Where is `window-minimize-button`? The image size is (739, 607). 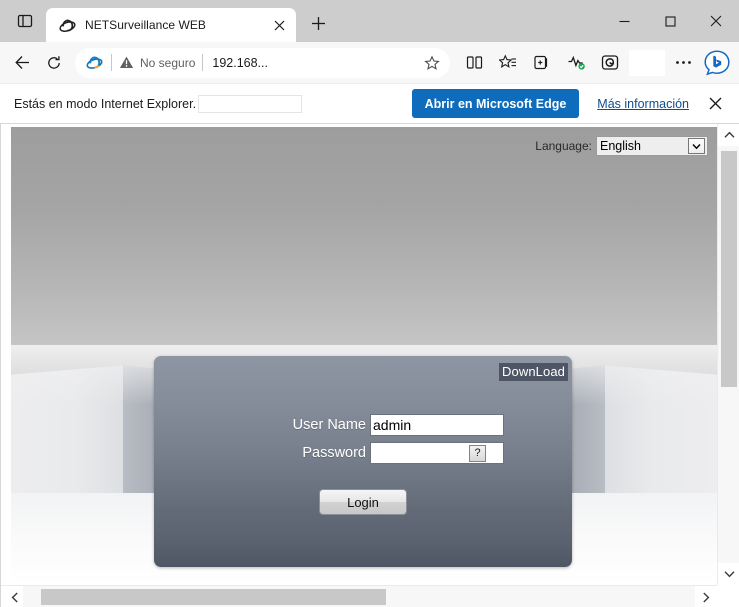 window-minimize-button is located at coordinates (624, 21).